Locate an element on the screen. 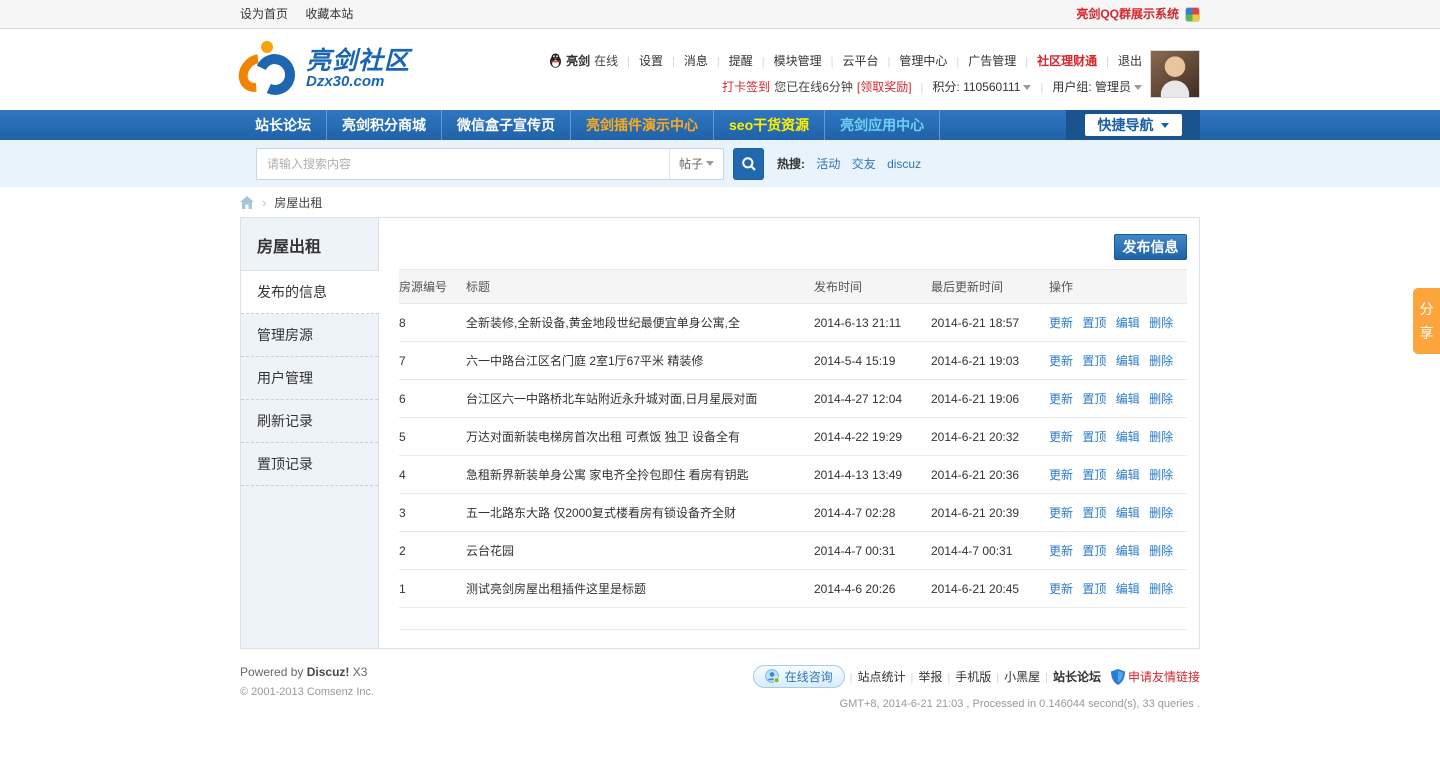 The height and width of the screenshot is (770, 1440). publish-info-button: 发布信息 is located at coordinates (1150, 247).